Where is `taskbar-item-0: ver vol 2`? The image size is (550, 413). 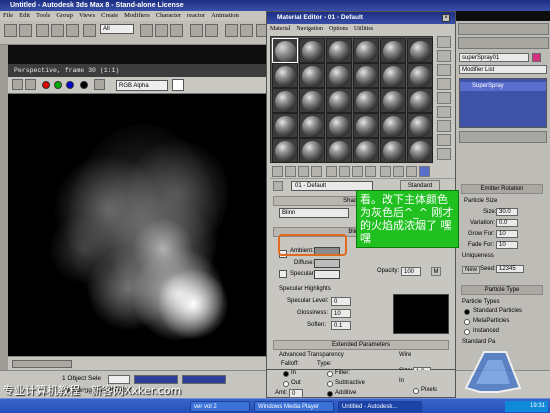 taskbar-item-0: ver vol 2 is located at coordinates (220, 406).